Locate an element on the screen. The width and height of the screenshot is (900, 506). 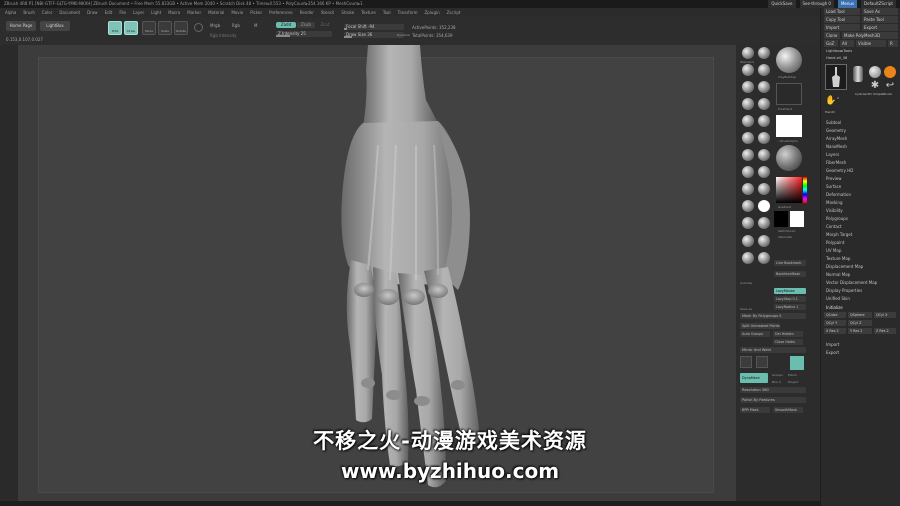
split-unmasked-button: Split Unmasked Points is located at coordinates (760, 326).